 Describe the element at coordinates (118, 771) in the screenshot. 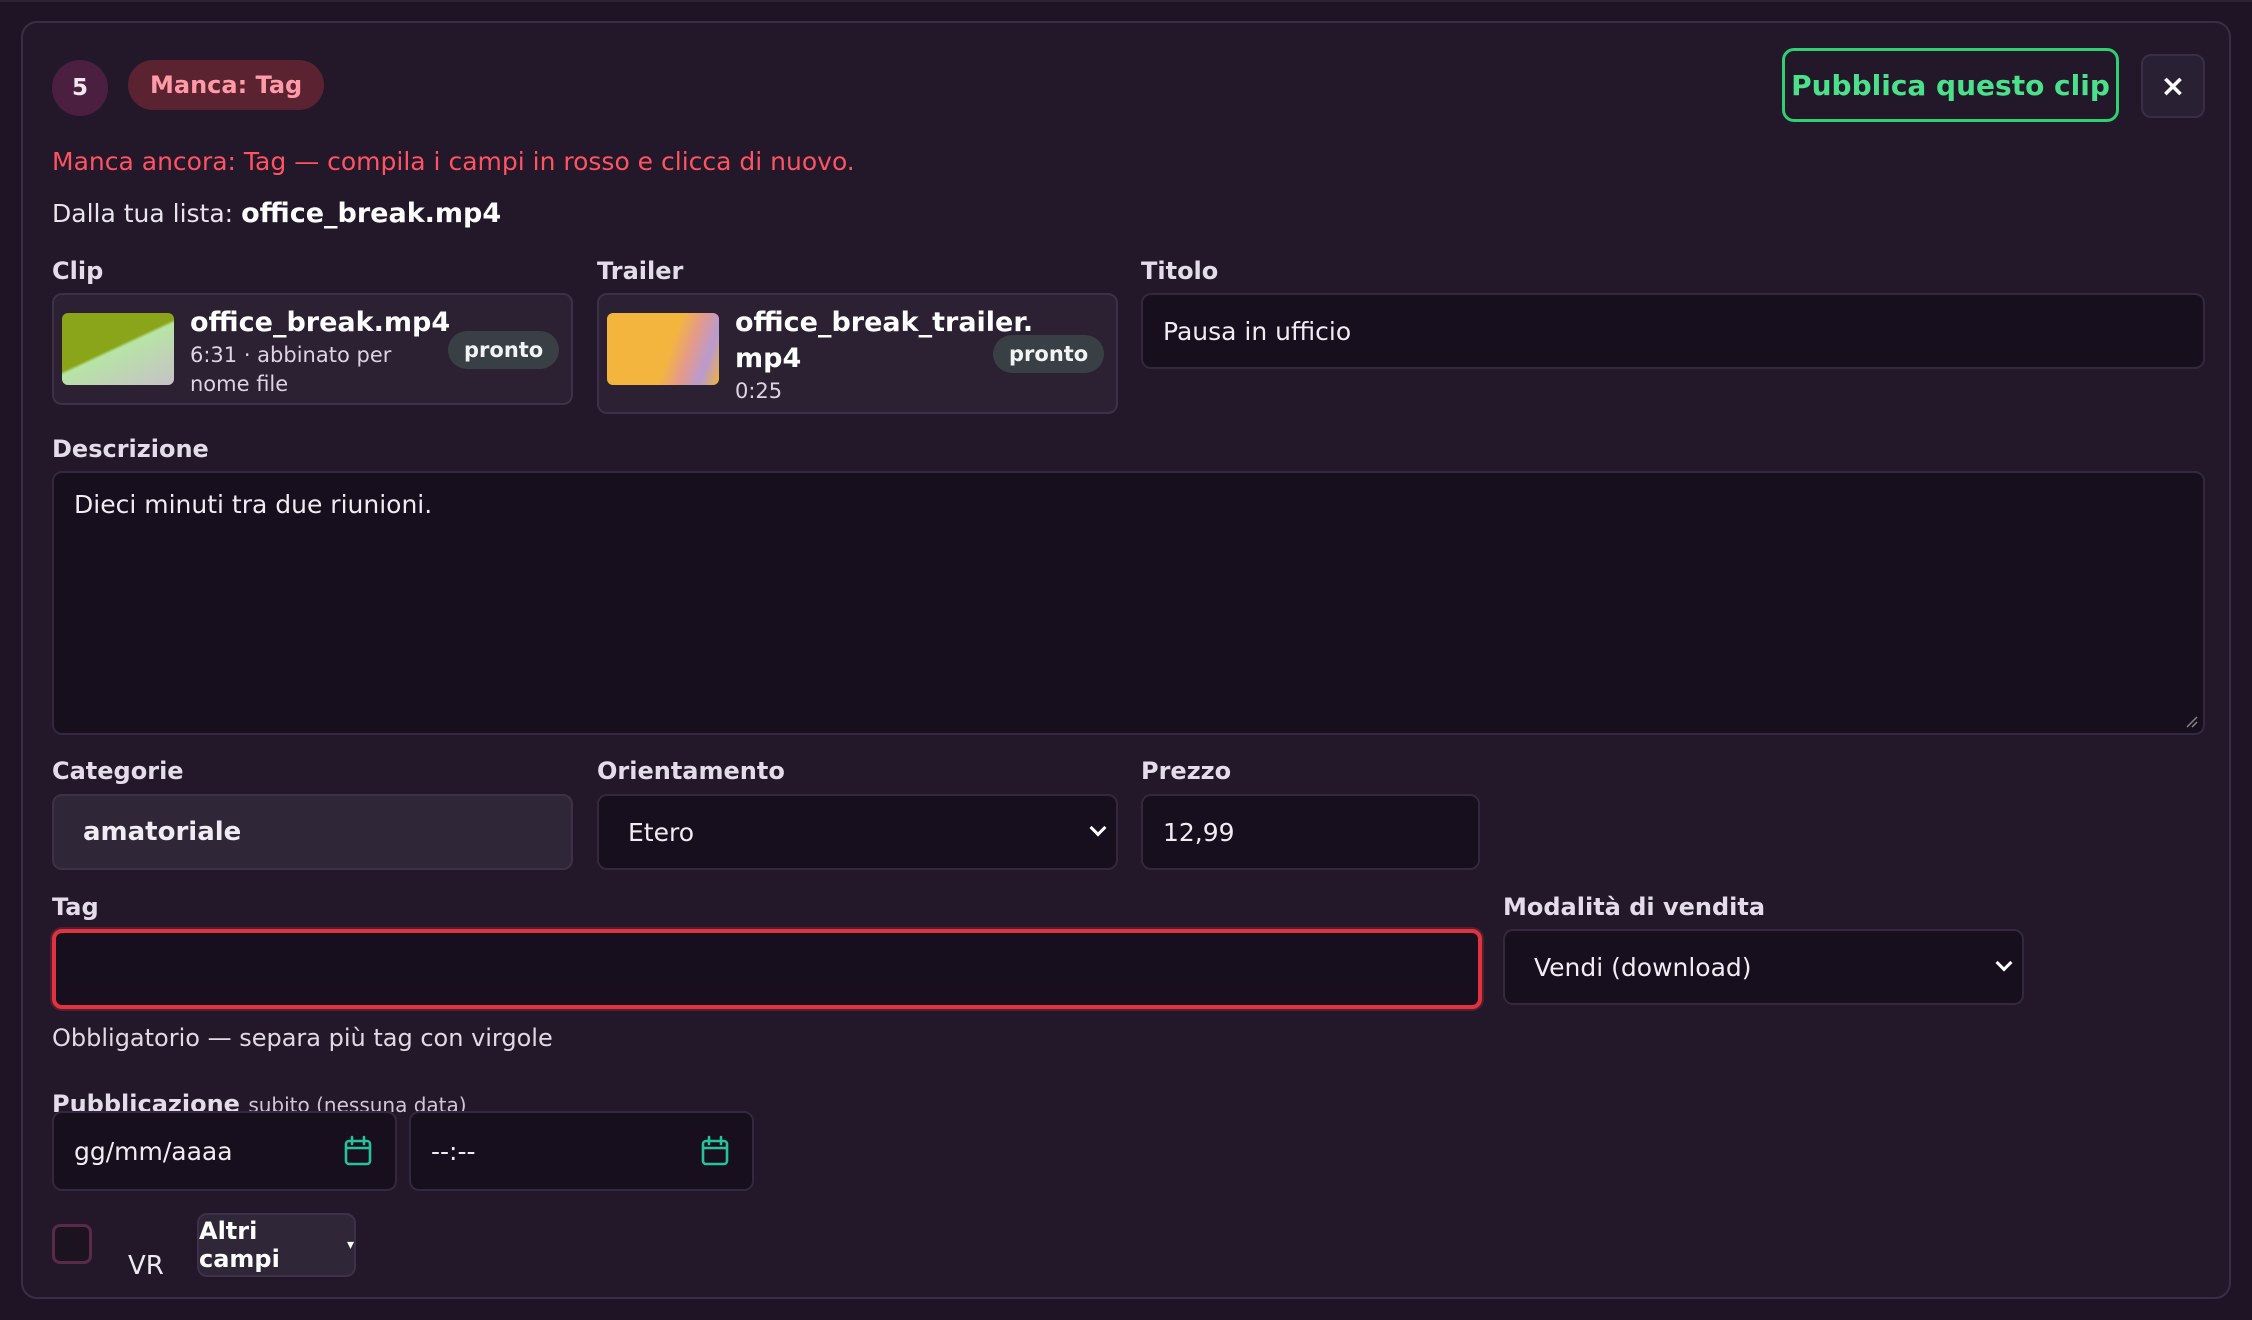

I see `categories-label: Categorie` at that location.